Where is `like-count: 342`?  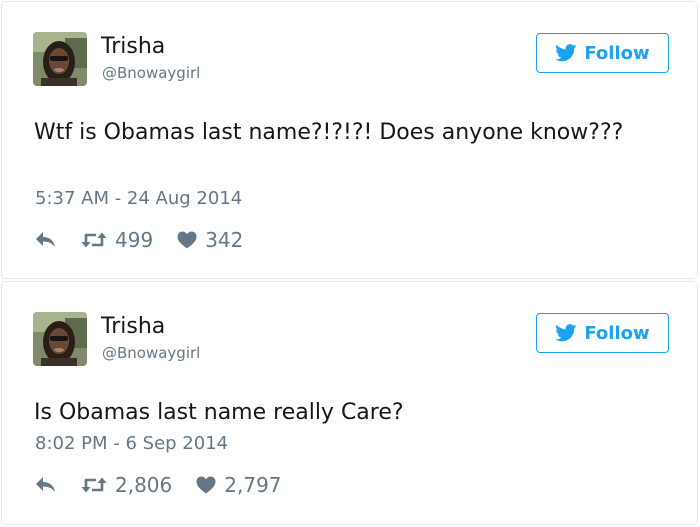 like-count: 342 is located at coordinates (224, 240).